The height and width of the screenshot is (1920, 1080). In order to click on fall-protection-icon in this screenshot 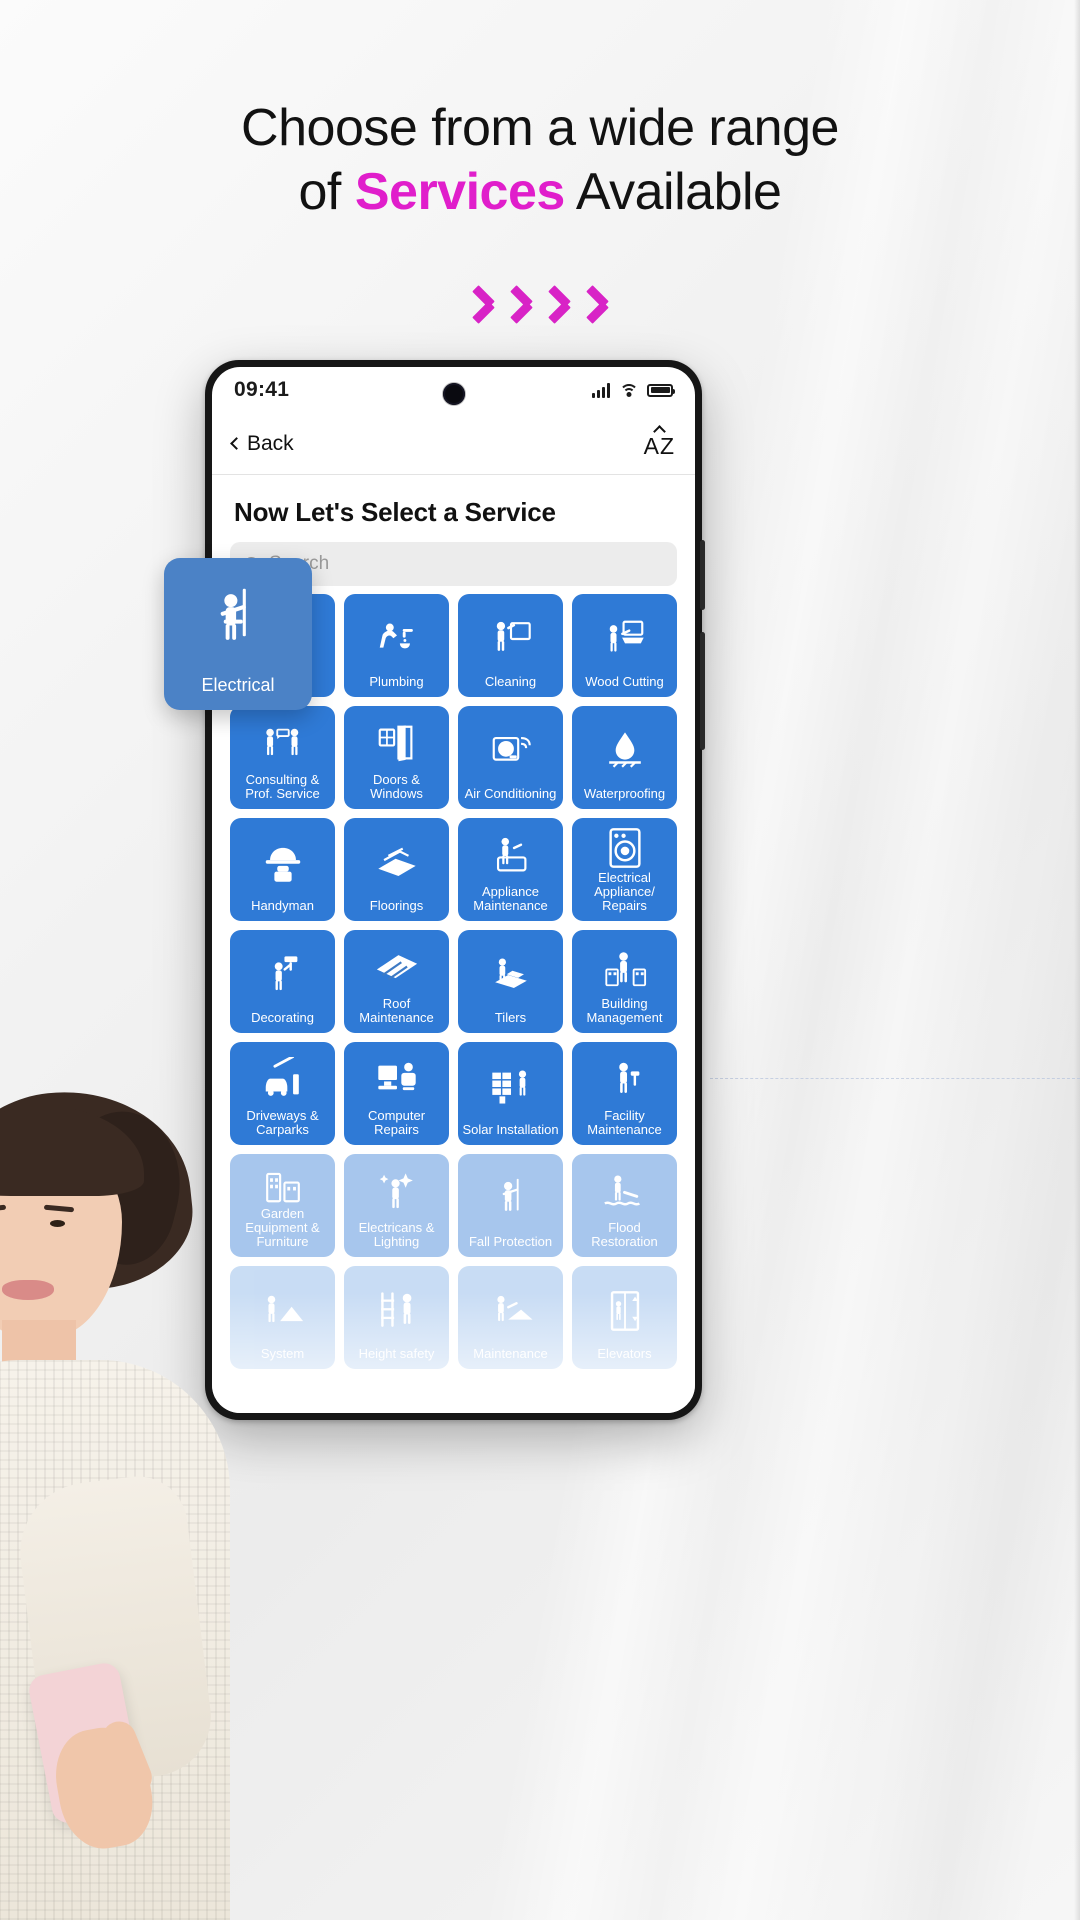, I will do `click(510, 1198)`.